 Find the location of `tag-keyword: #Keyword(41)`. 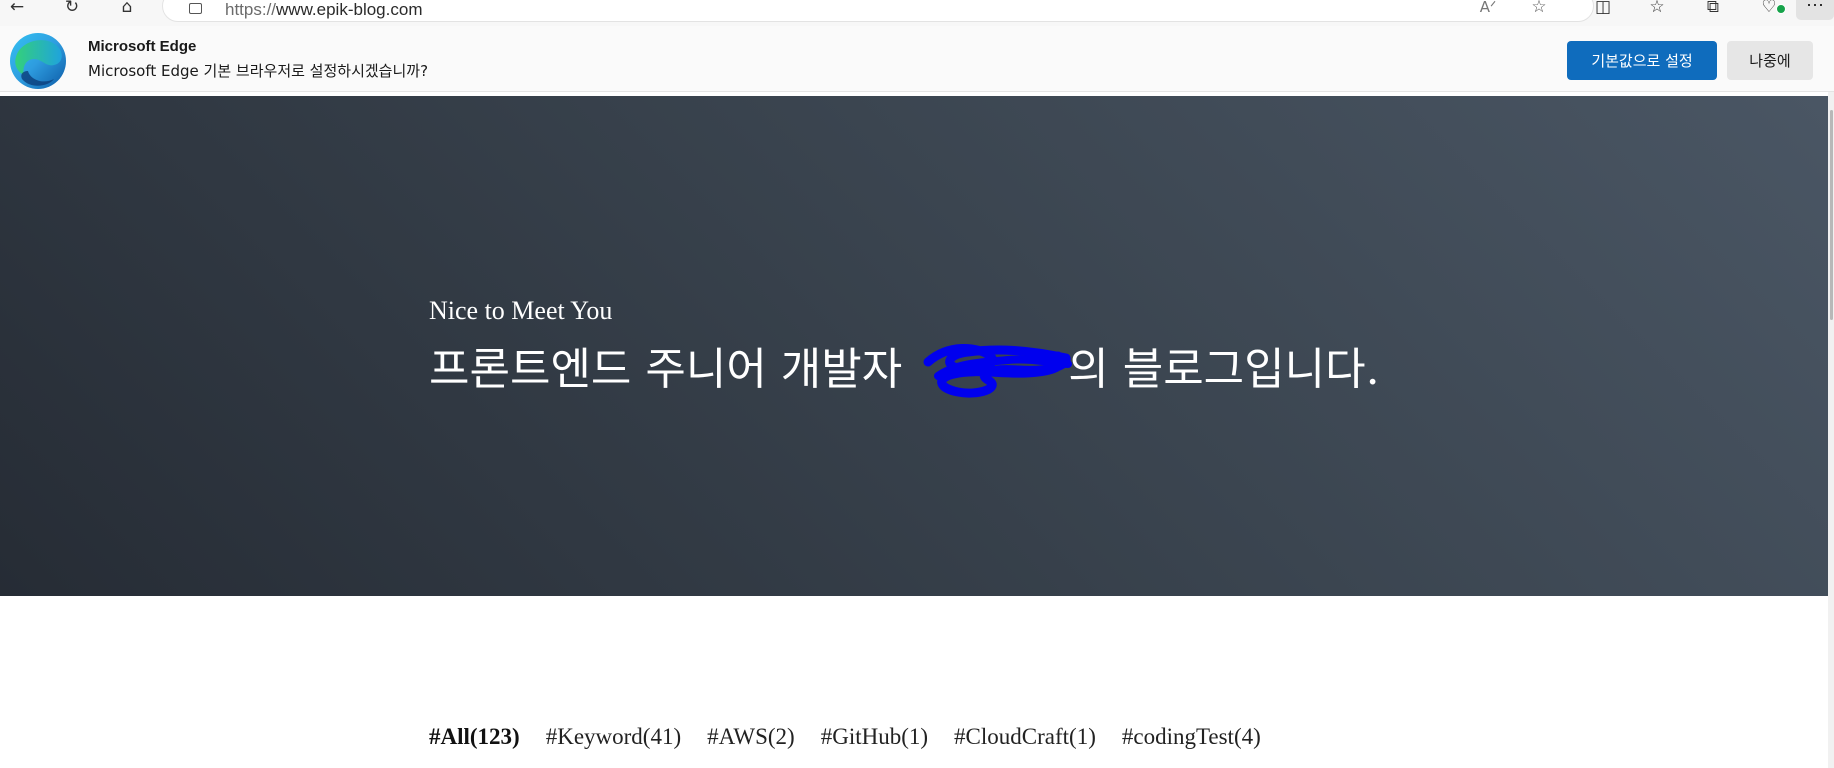

tag-keyword: #Keyword(41) is located at coordinates (613, 737).